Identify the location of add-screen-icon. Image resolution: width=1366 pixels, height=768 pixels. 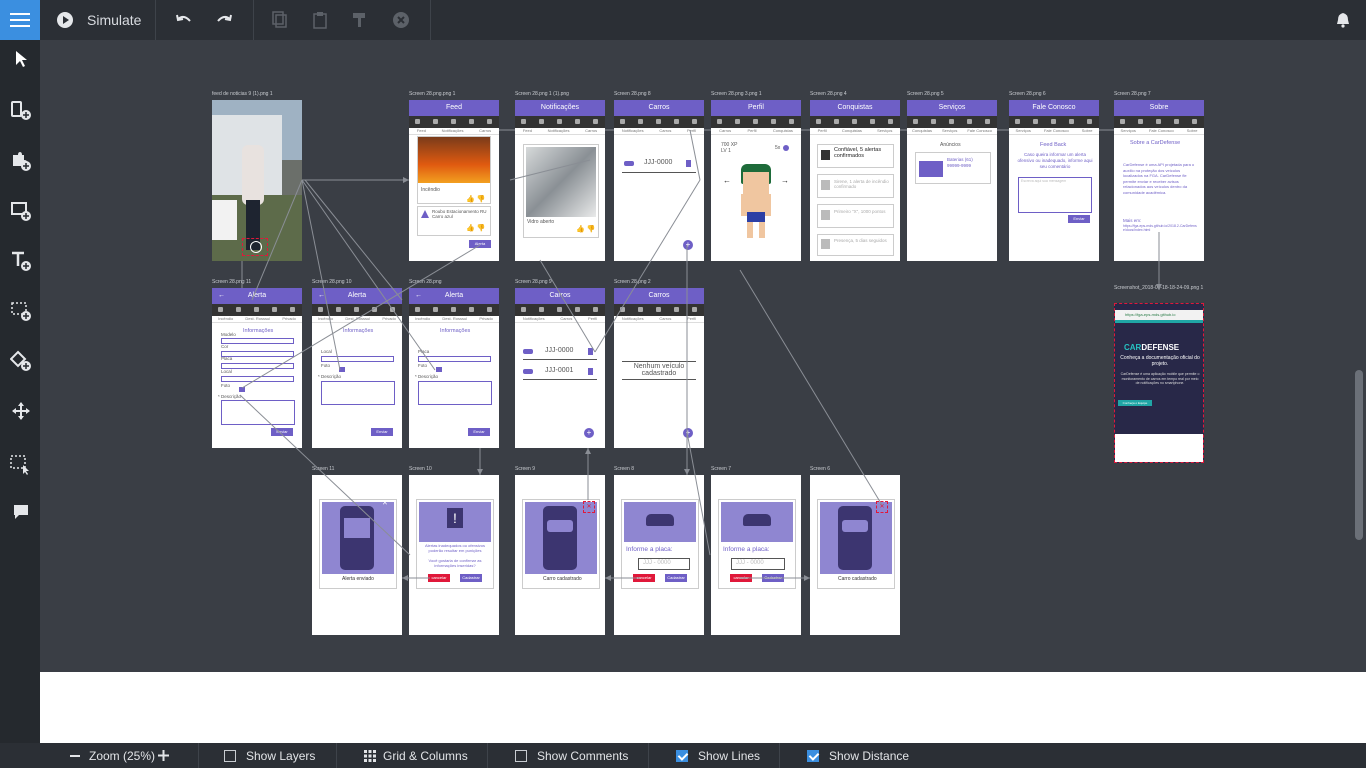
(21, 111).